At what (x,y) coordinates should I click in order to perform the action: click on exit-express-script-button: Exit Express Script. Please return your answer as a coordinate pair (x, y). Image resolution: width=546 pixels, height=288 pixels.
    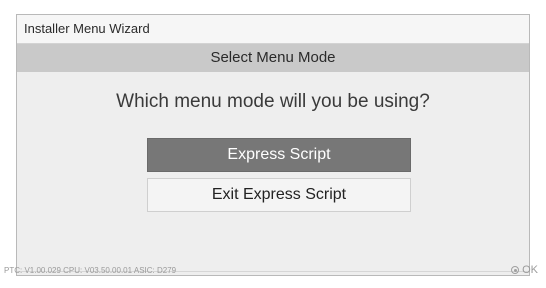
    Looking at the image, I should click on (279, 195).